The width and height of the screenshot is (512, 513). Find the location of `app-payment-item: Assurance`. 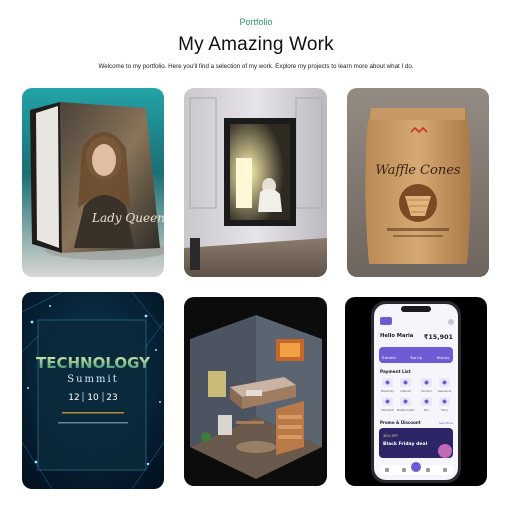

app-payment-item: Assurance is located at coordinates (445, 391).